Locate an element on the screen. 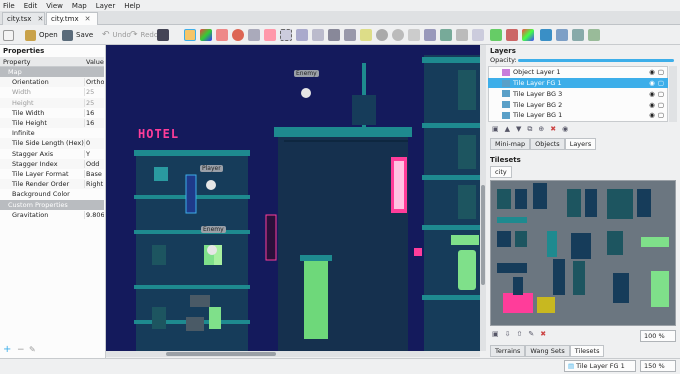 This screenshot has height=374, width=680. shape-fill-icon is located at coordinates (254, 35).